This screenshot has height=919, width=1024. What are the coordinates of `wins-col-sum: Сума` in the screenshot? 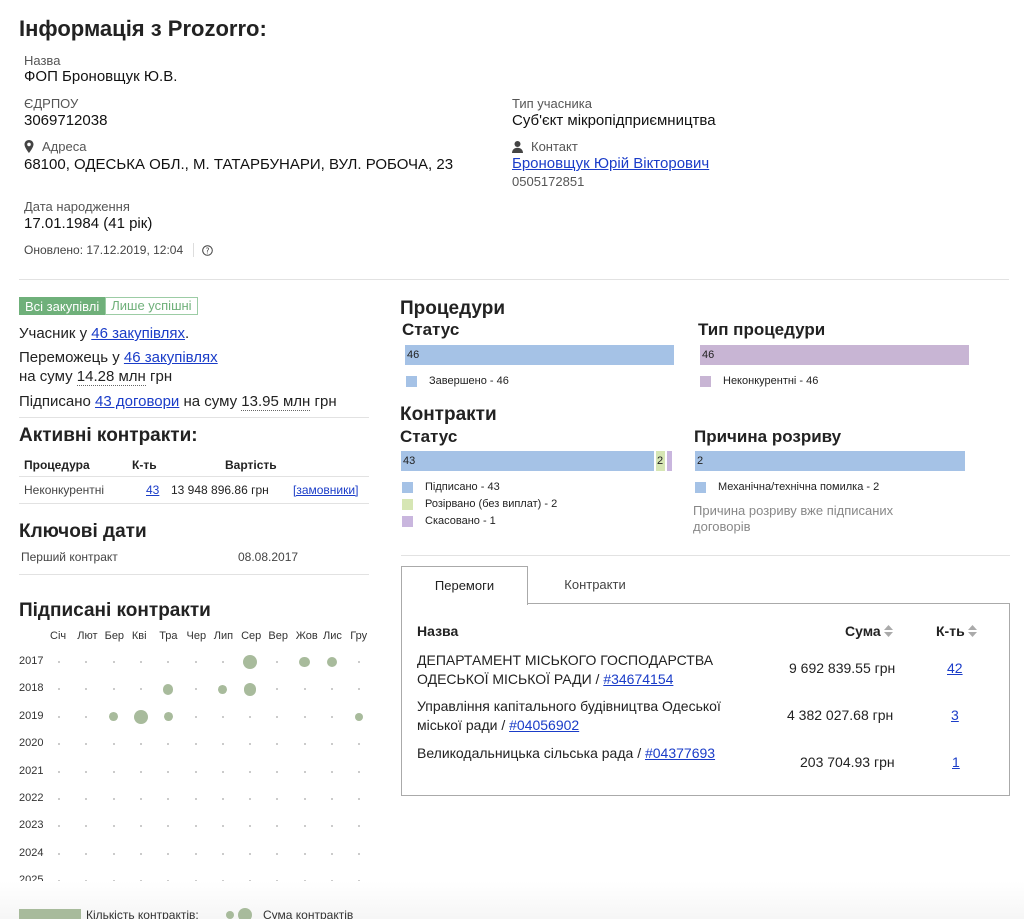 It's located at (869, 631).